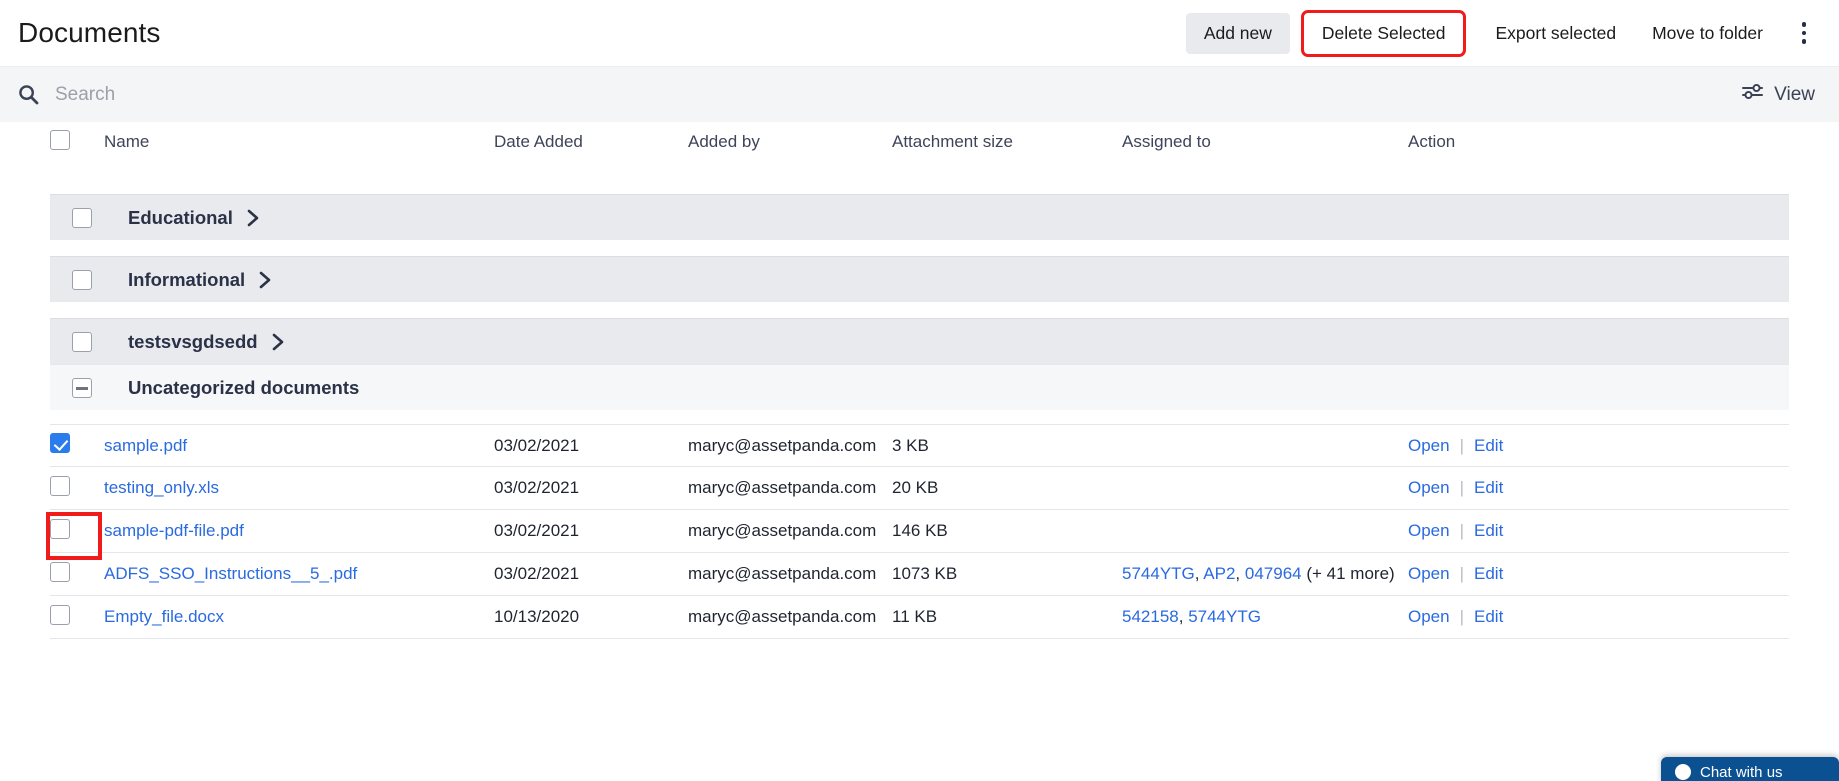 This screenshot has width=1839, height=781. What do you see at coordinates (28, 94) in the screenshot?
I see `search-icon` at bounding box center [28, 94].